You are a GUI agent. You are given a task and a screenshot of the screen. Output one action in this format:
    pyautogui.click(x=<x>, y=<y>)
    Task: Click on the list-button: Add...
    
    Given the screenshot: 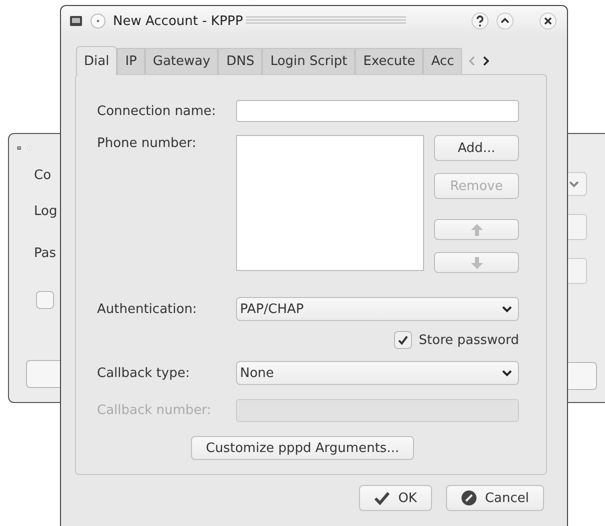 What is the action you would take?
    pyautogui.click(x=476, y=148)
    